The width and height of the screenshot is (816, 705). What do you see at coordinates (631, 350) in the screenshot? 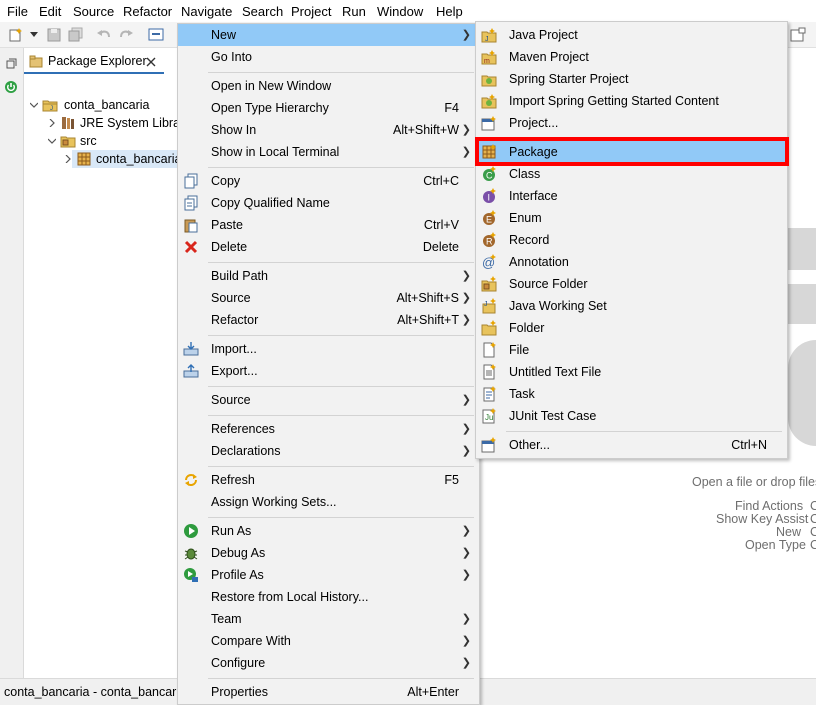
I see `menu-item-file: File` at bounding box center [631, 350].